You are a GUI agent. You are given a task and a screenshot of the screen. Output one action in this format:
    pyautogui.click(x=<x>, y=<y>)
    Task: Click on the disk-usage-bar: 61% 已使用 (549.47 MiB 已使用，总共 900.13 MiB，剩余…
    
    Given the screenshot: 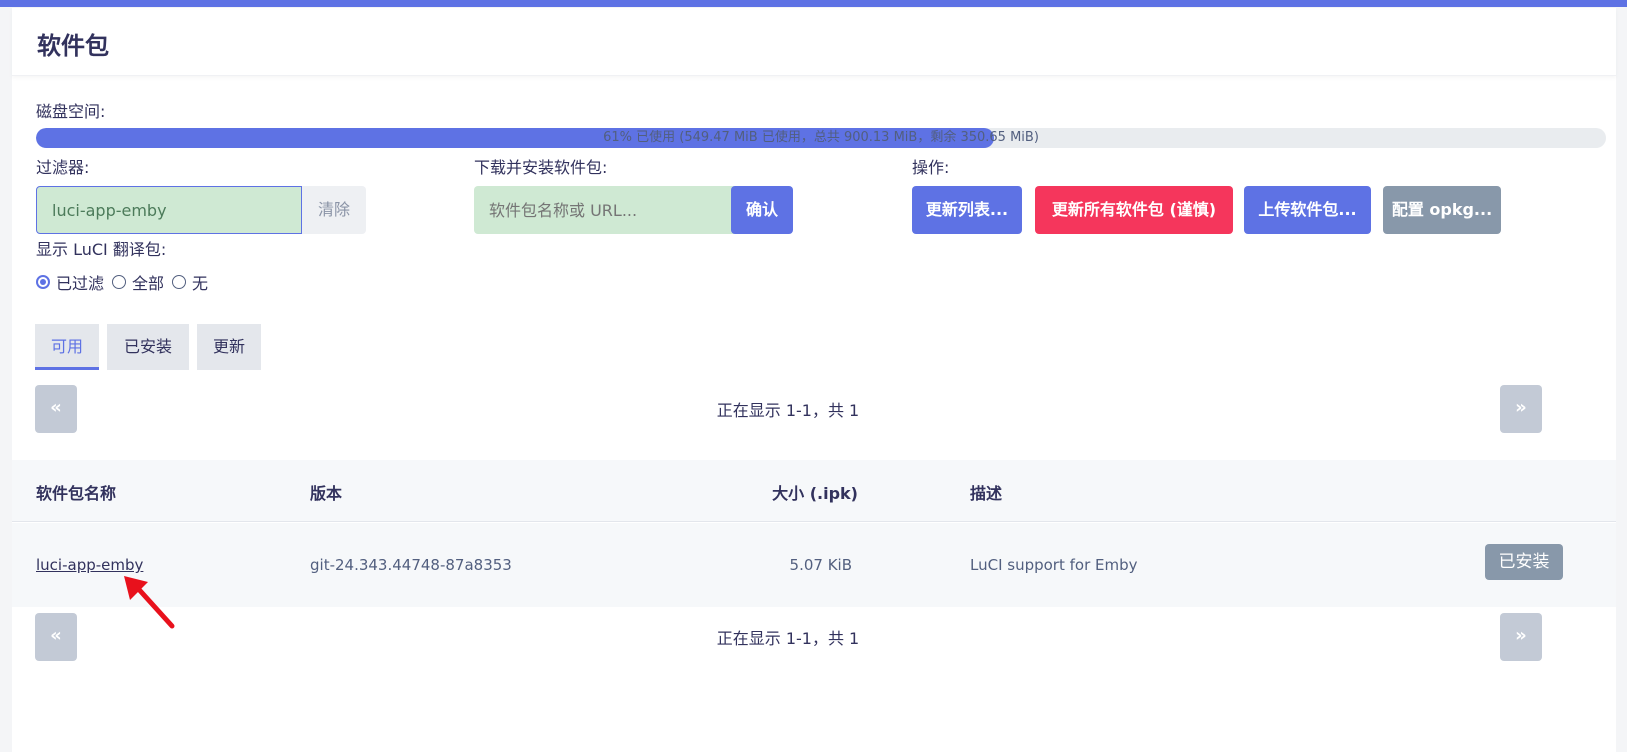 What is the action you would take?
    pyautogui.click(x=821, y=138)
    